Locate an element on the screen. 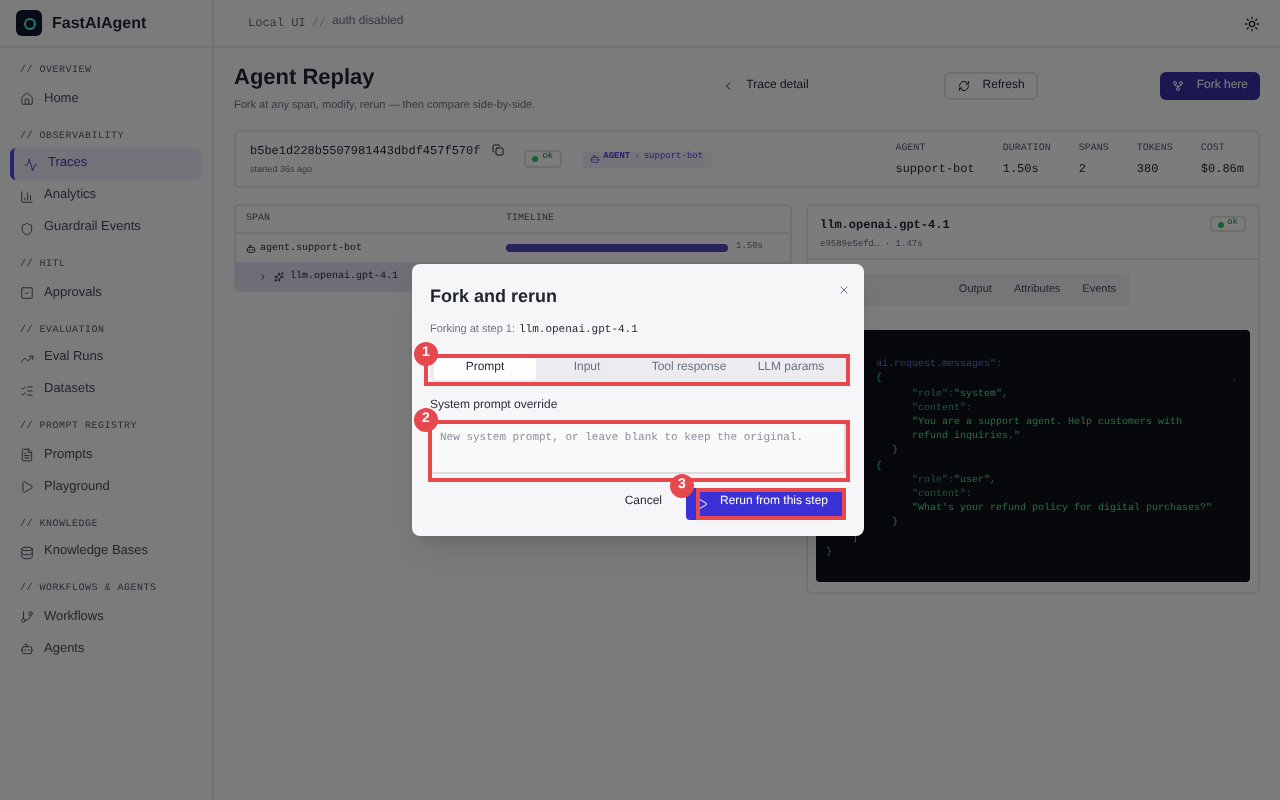 This screenshot has width=1280, height=800. dialog-title: Fork and rerun is located at coordinates (494, 297).